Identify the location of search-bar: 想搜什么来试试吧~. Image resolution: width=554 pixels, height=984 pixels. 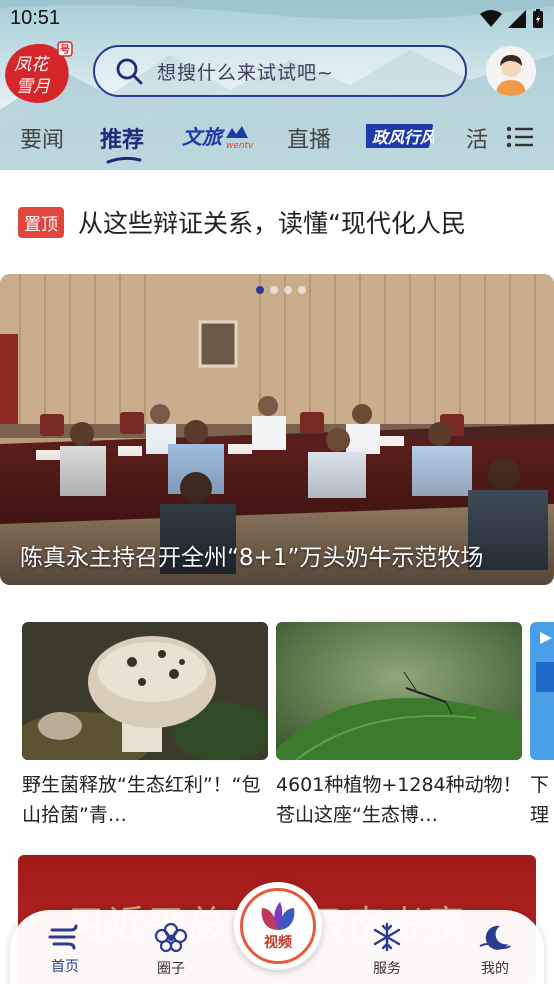
(280, 71).